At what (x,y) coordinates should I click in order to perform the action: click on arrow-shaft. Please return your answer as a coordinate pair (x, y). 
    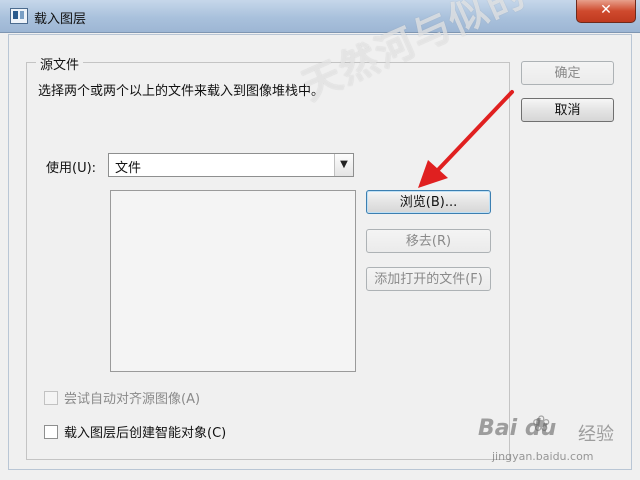
    Looking at the image, I should click on (474, 132).